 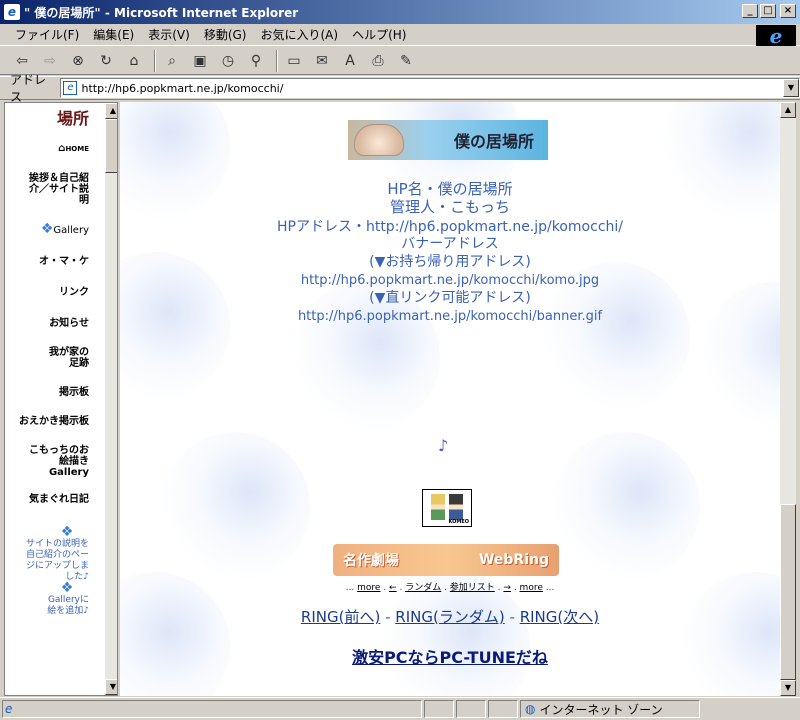 I want to click on address-dropdown-icon: ▼, so click(x=791, y=88).